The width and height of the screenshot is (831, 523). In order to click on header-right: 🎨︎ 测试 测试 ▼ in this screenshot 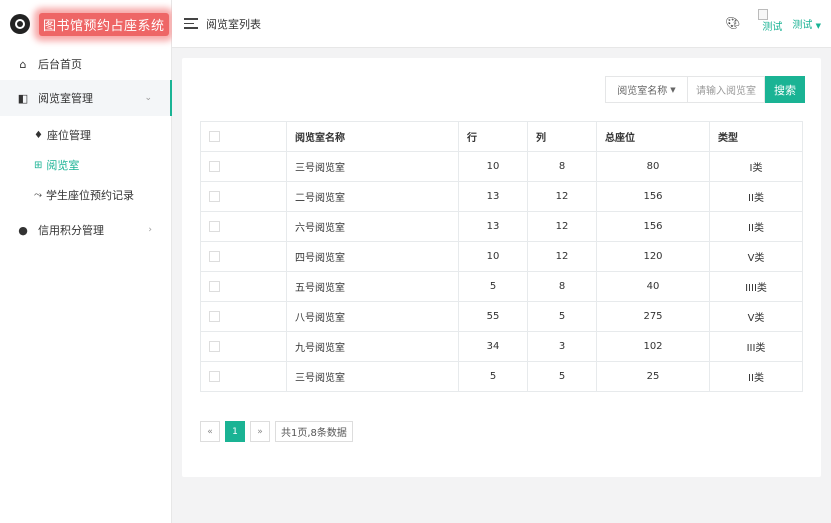, I will do `click(773, 21)`.